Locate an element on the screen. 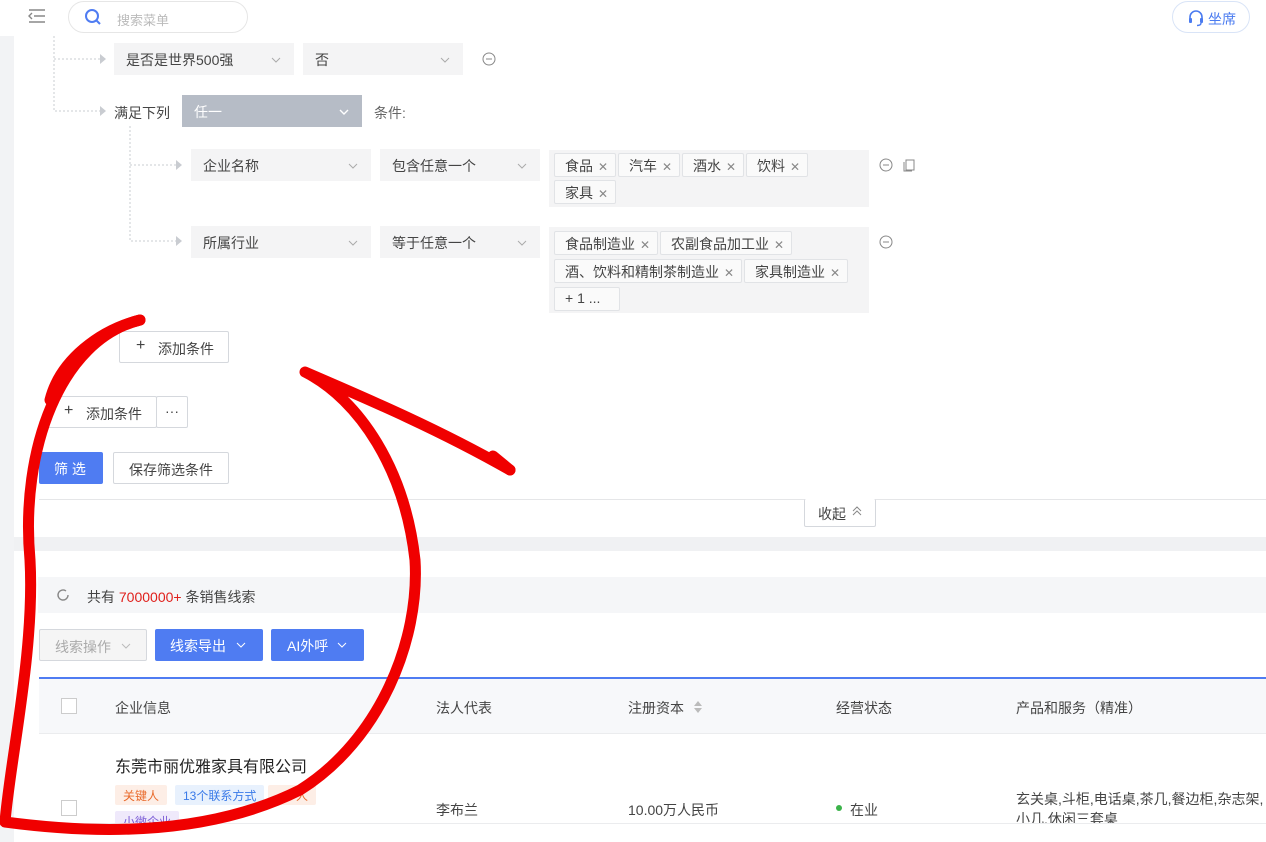 This screenshot has height=842, width=1266. group-prefix: 满足下列 is located at coordinates (142, 113).